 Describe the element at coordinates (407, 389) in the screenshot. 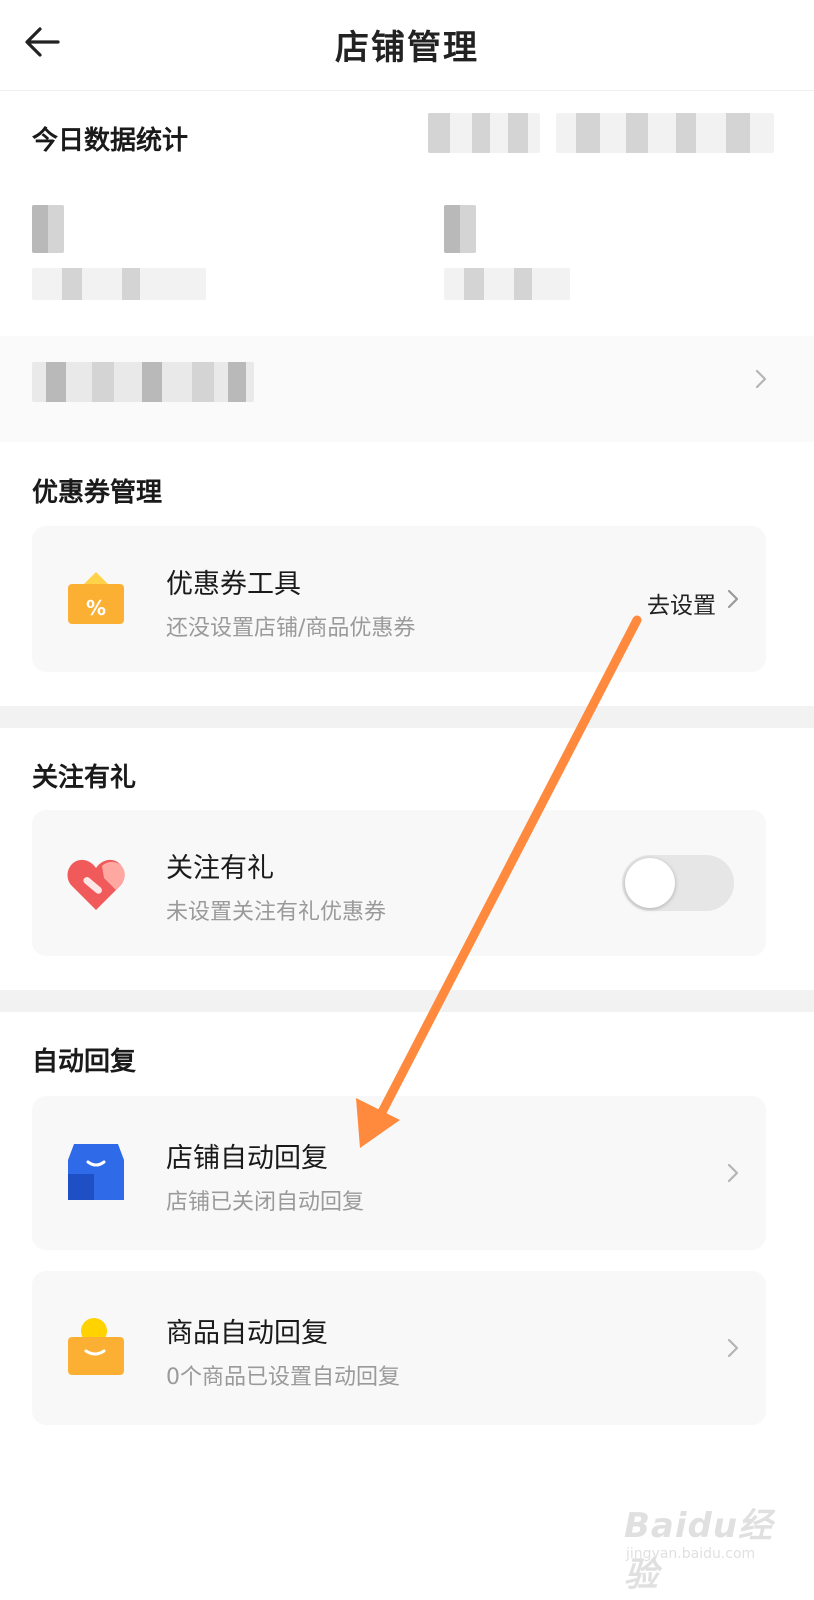

I see `stats-detail-row` at that location.